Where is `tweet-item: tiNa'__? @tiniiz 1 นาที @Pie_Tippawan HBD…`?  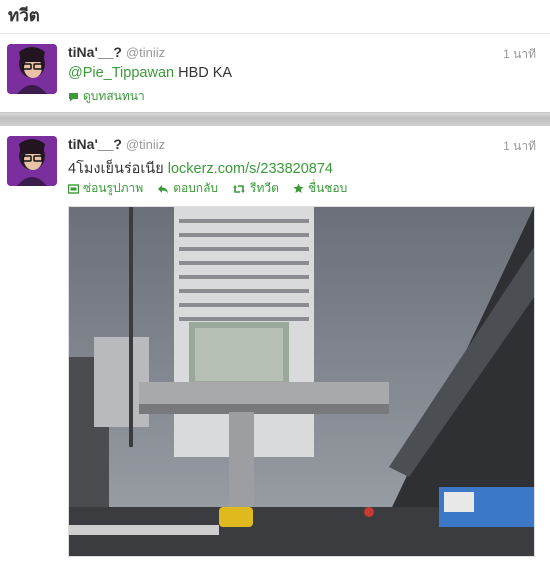
tweet-item: tiNa'__? @tiniiz 1 นาที @Pie_Tippawan HBD… is located at coordinates (275, 73).